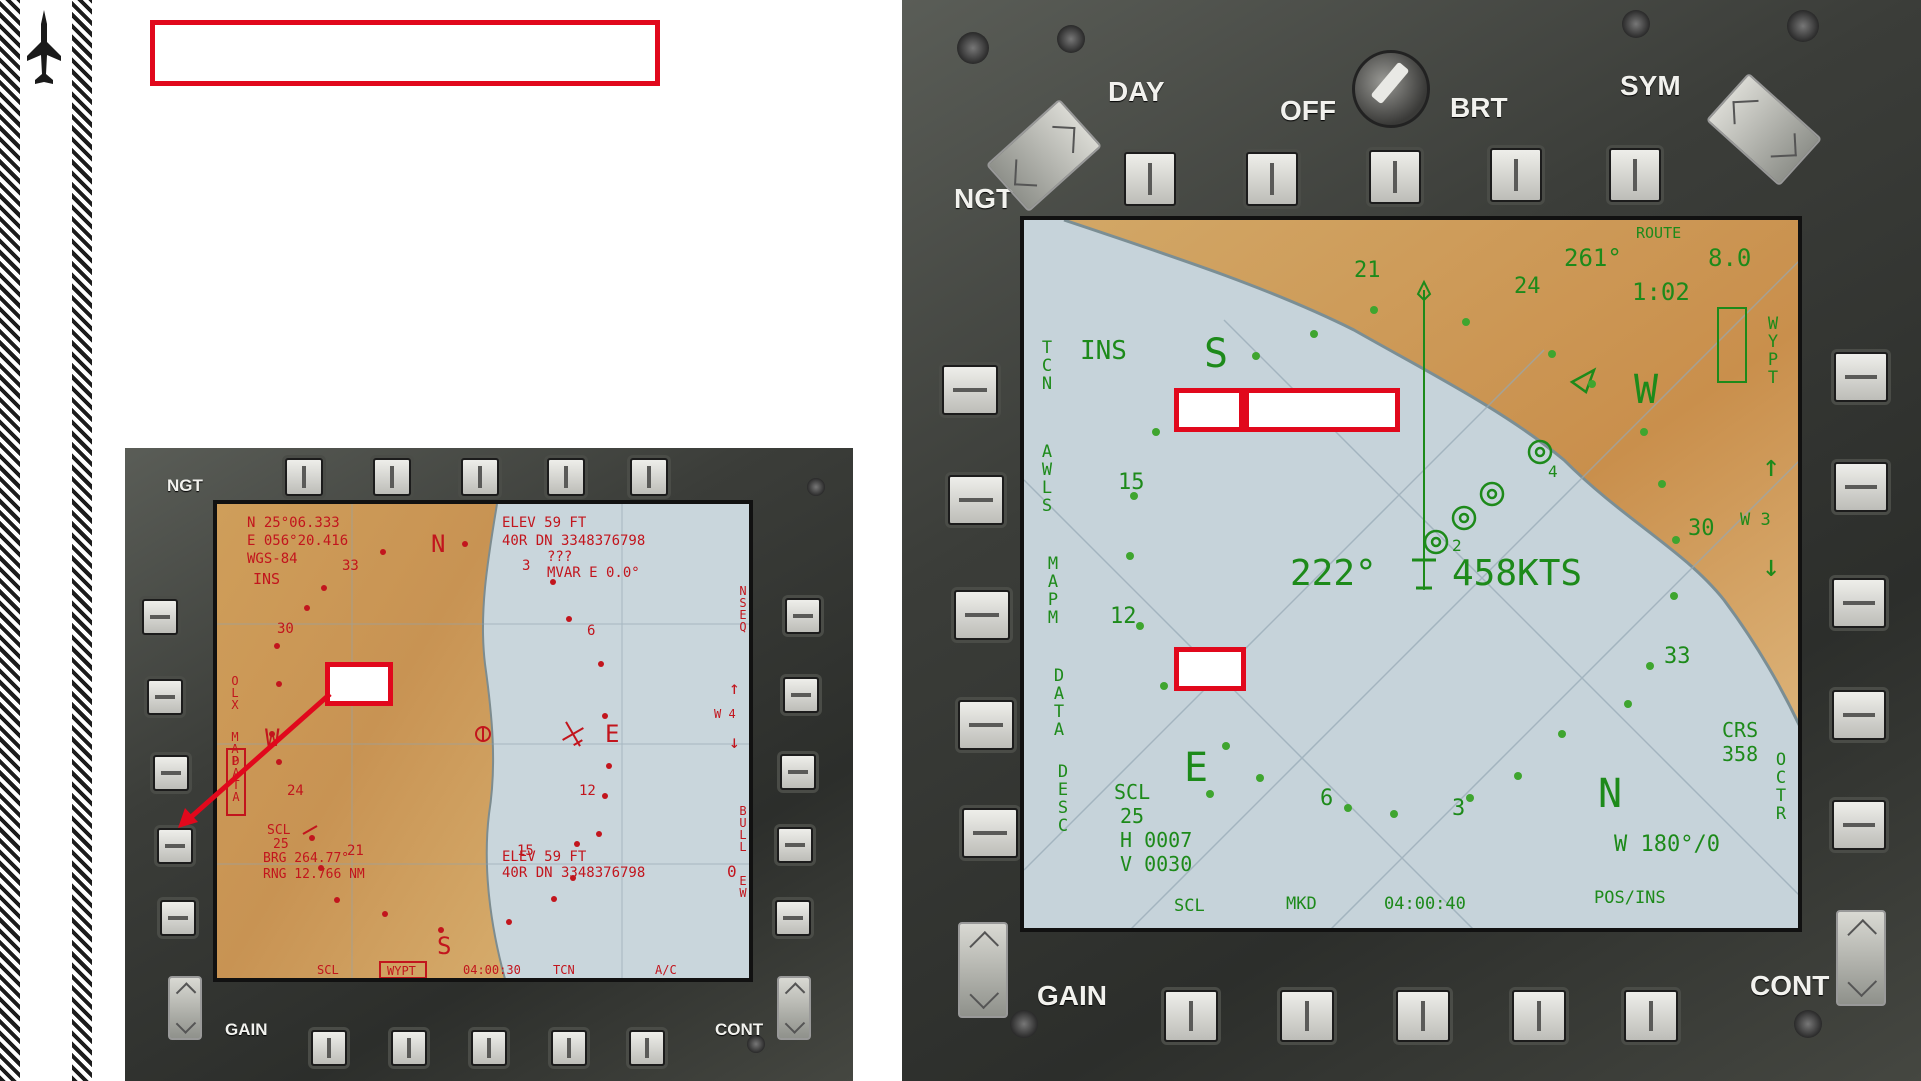 Image resolution: width=1921 pixels, height=1081 pixels. I want to click on callout-box-left-map, so click(359, 684).